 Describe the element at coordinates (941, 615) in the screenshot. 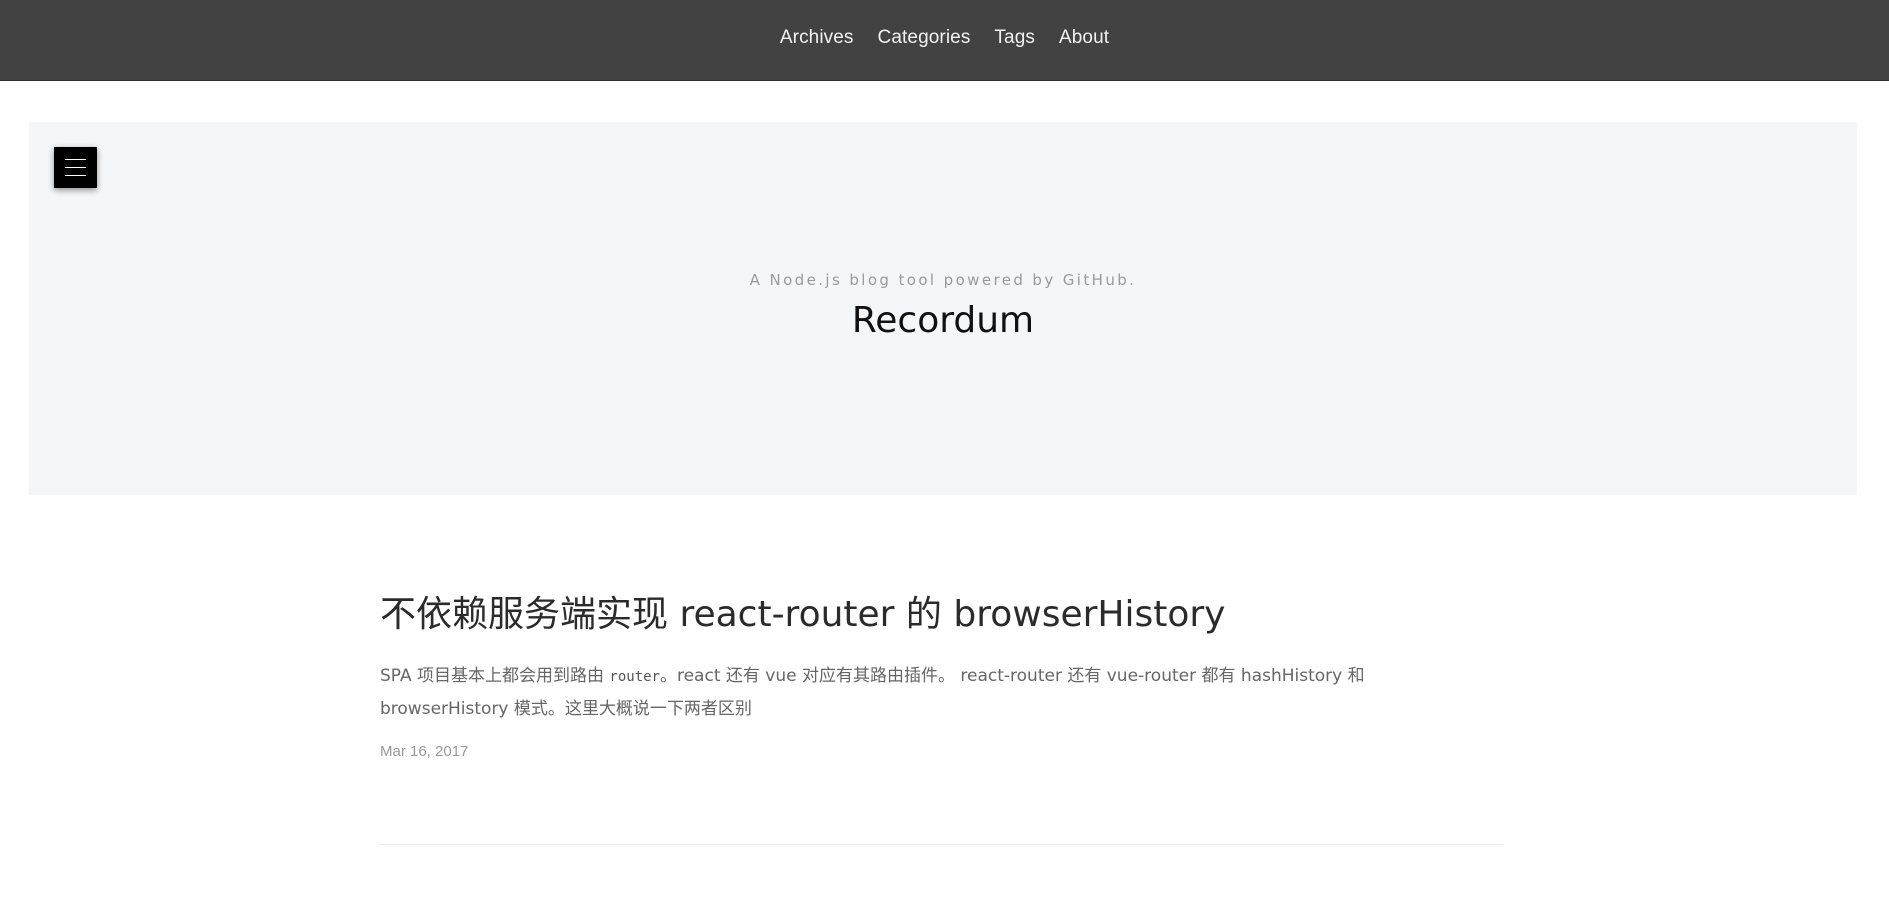

I see `post-title-link: 不依赖服务端实现 react-router 的 browserHistory` at that location.